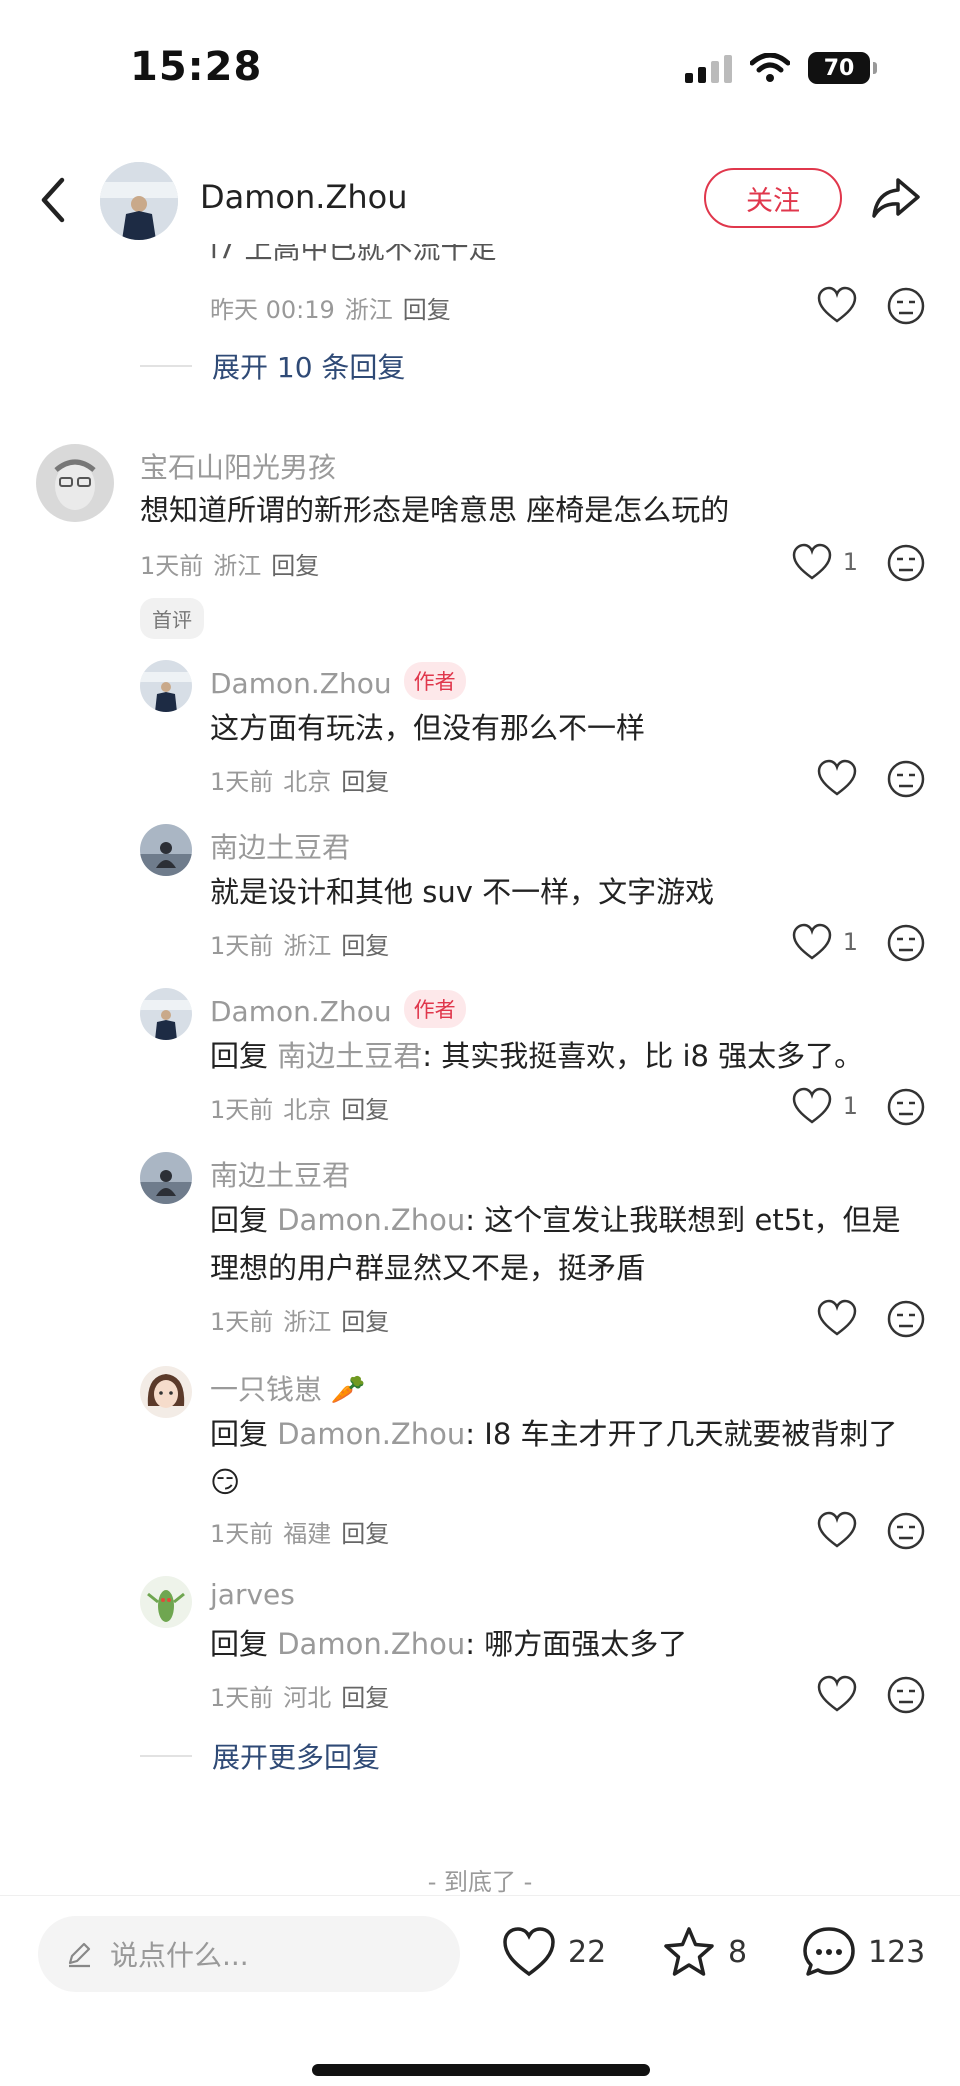  I want to click on reply-text: 就是设计和其他 suv 不一样，文字游戏, so click(462, 892).